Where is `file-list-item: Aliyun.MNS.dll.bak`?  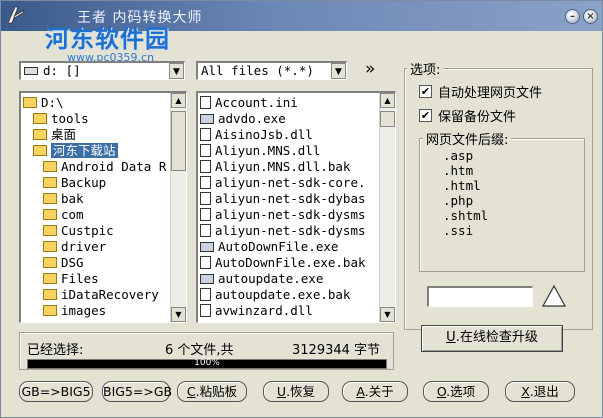 file-list-item: Aliyun.MNS.dll.bak is located at coordinates (289, 167).